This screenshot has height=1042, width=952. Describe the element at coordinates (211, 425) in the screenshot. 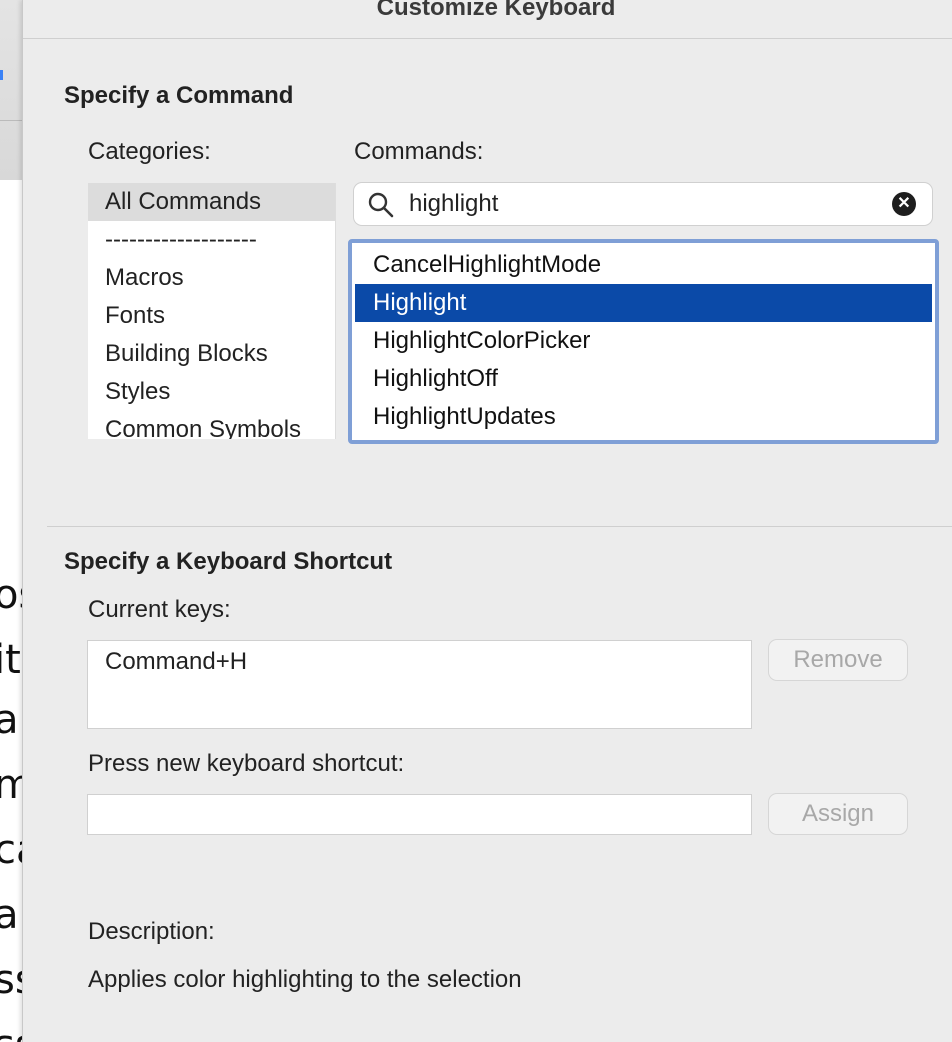

I see `category-item-common-symbols: Common Symbols` at that location.